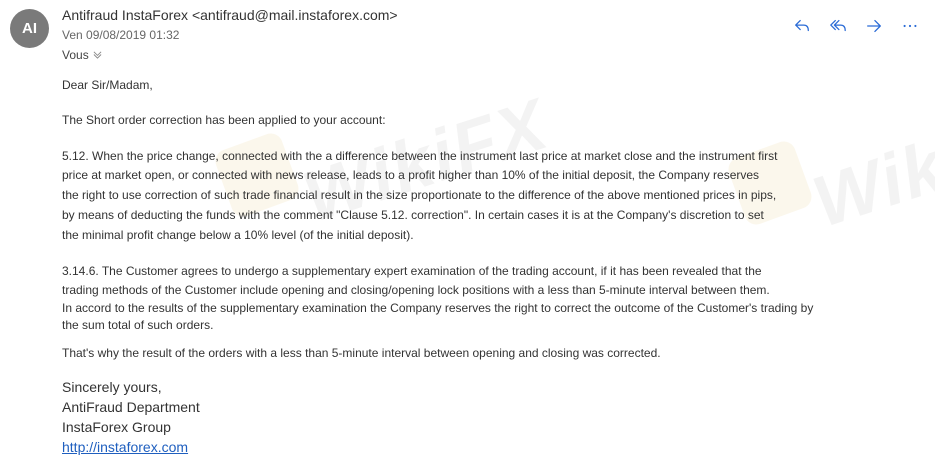  I want to click on sender-avatar: AI, so click(29, 28).